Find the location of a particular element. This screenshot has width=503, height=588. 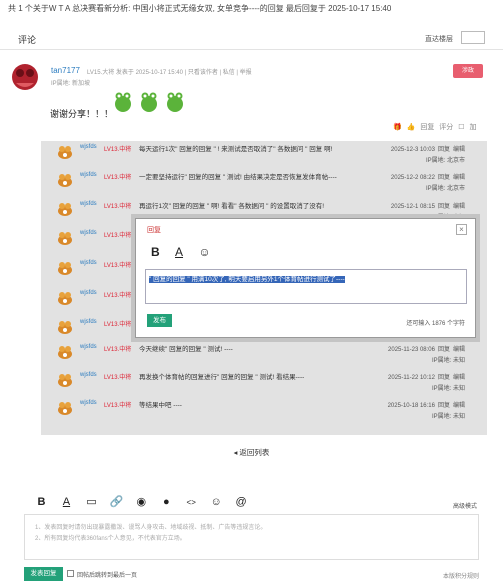

reply-time: 2025-11-23 08:06 is located at coordinates (411, 350).